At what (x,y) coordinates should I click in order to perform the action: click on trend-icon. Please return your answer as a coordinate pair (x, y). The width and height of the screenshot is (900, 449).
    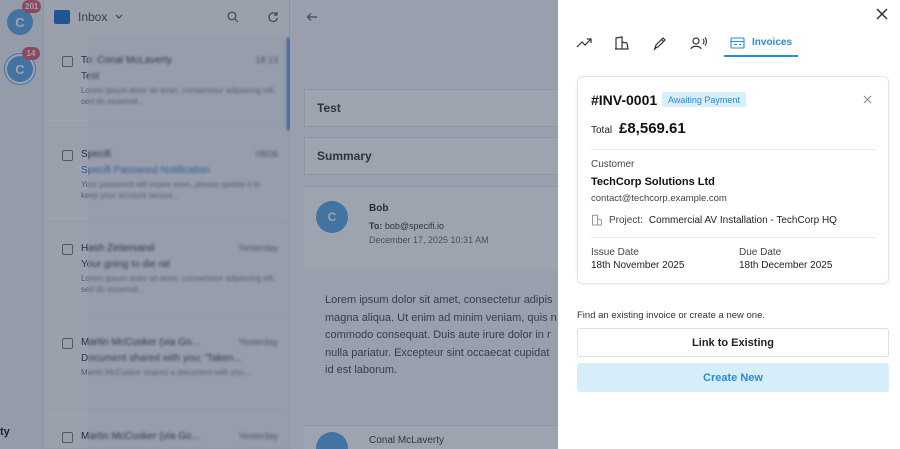
    Looking at the image, I should click on (584, 43).